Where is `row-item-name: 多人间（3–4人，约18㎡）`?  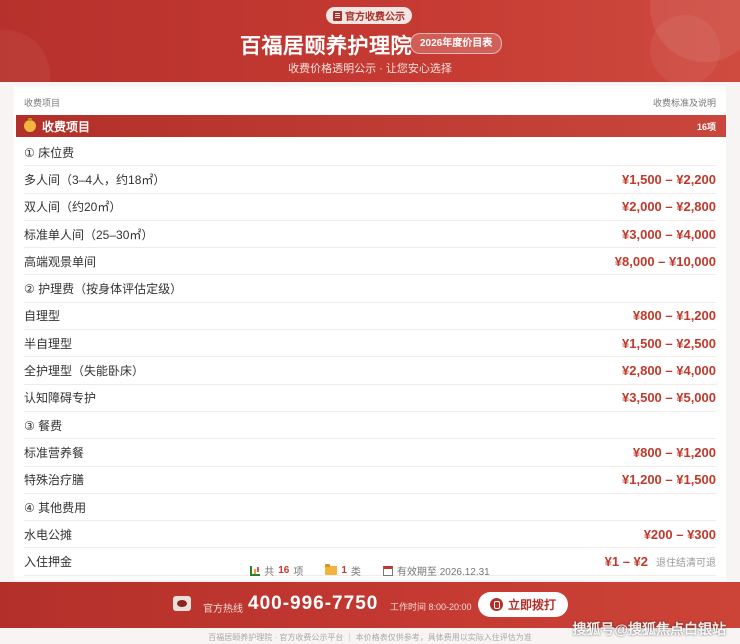 row-item-name: 多人间（3–4人，约18㎡） is located at coordinates (95, 179).